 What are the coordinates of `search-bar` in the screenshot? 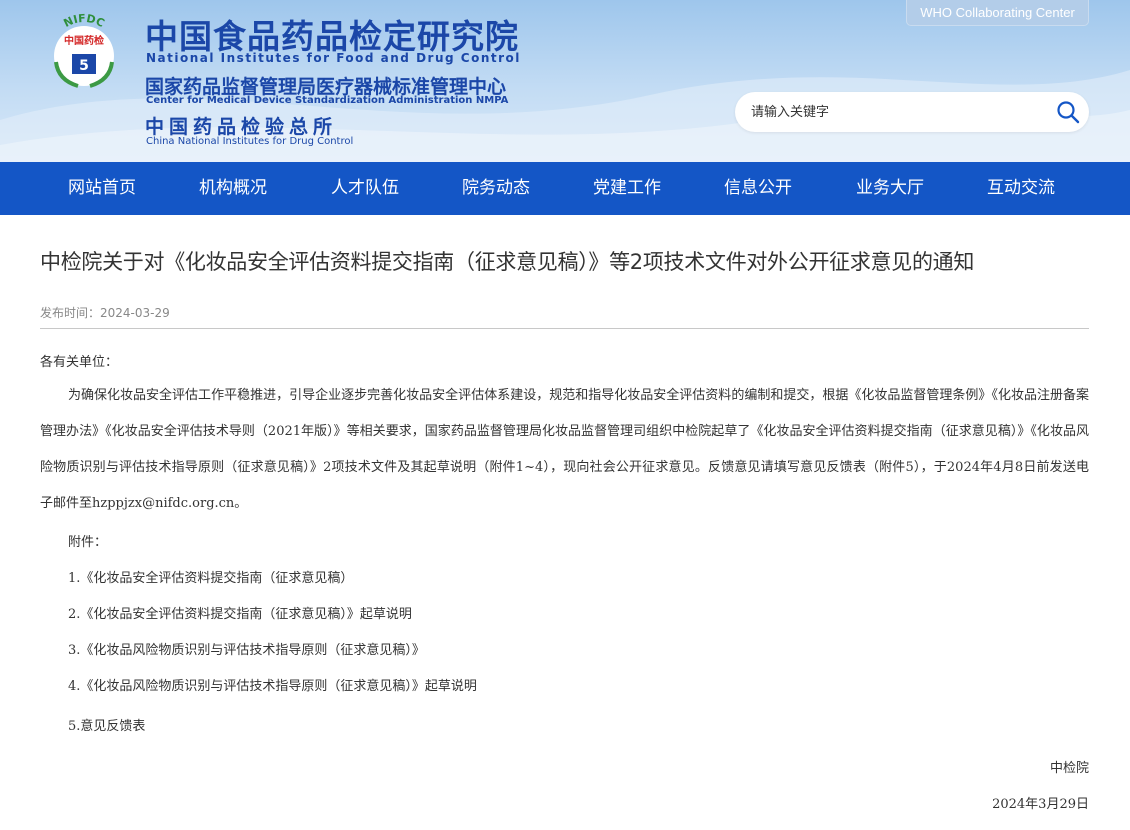 It's located at (912, 112).